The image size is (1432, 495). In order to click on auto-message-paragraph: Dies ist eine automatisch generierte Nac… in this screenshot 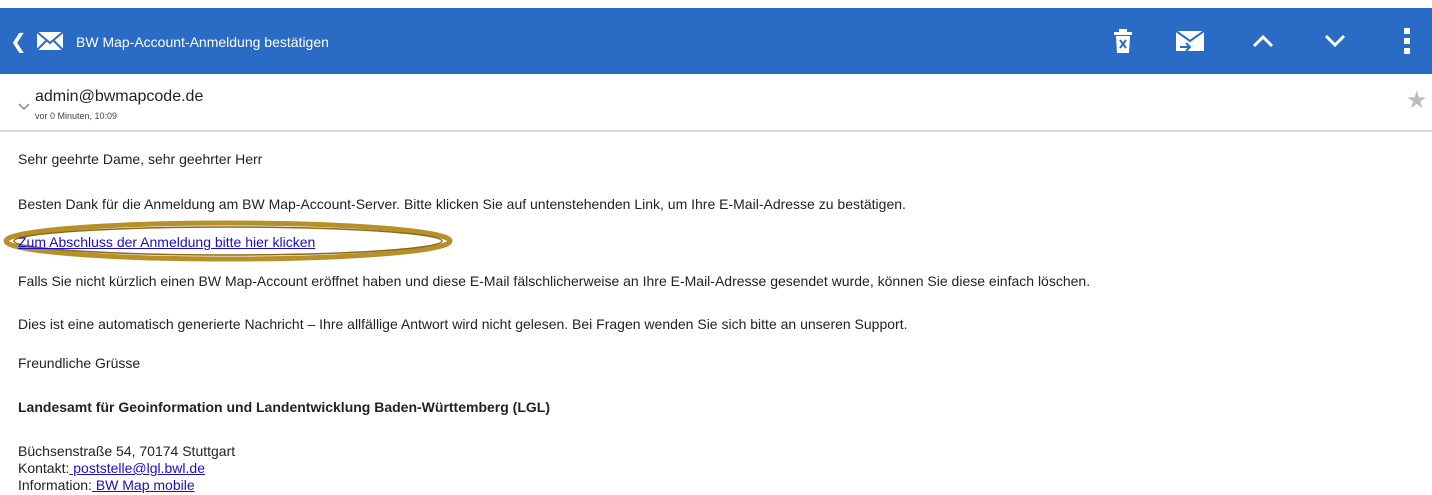, I will do `click(463, 324)`.